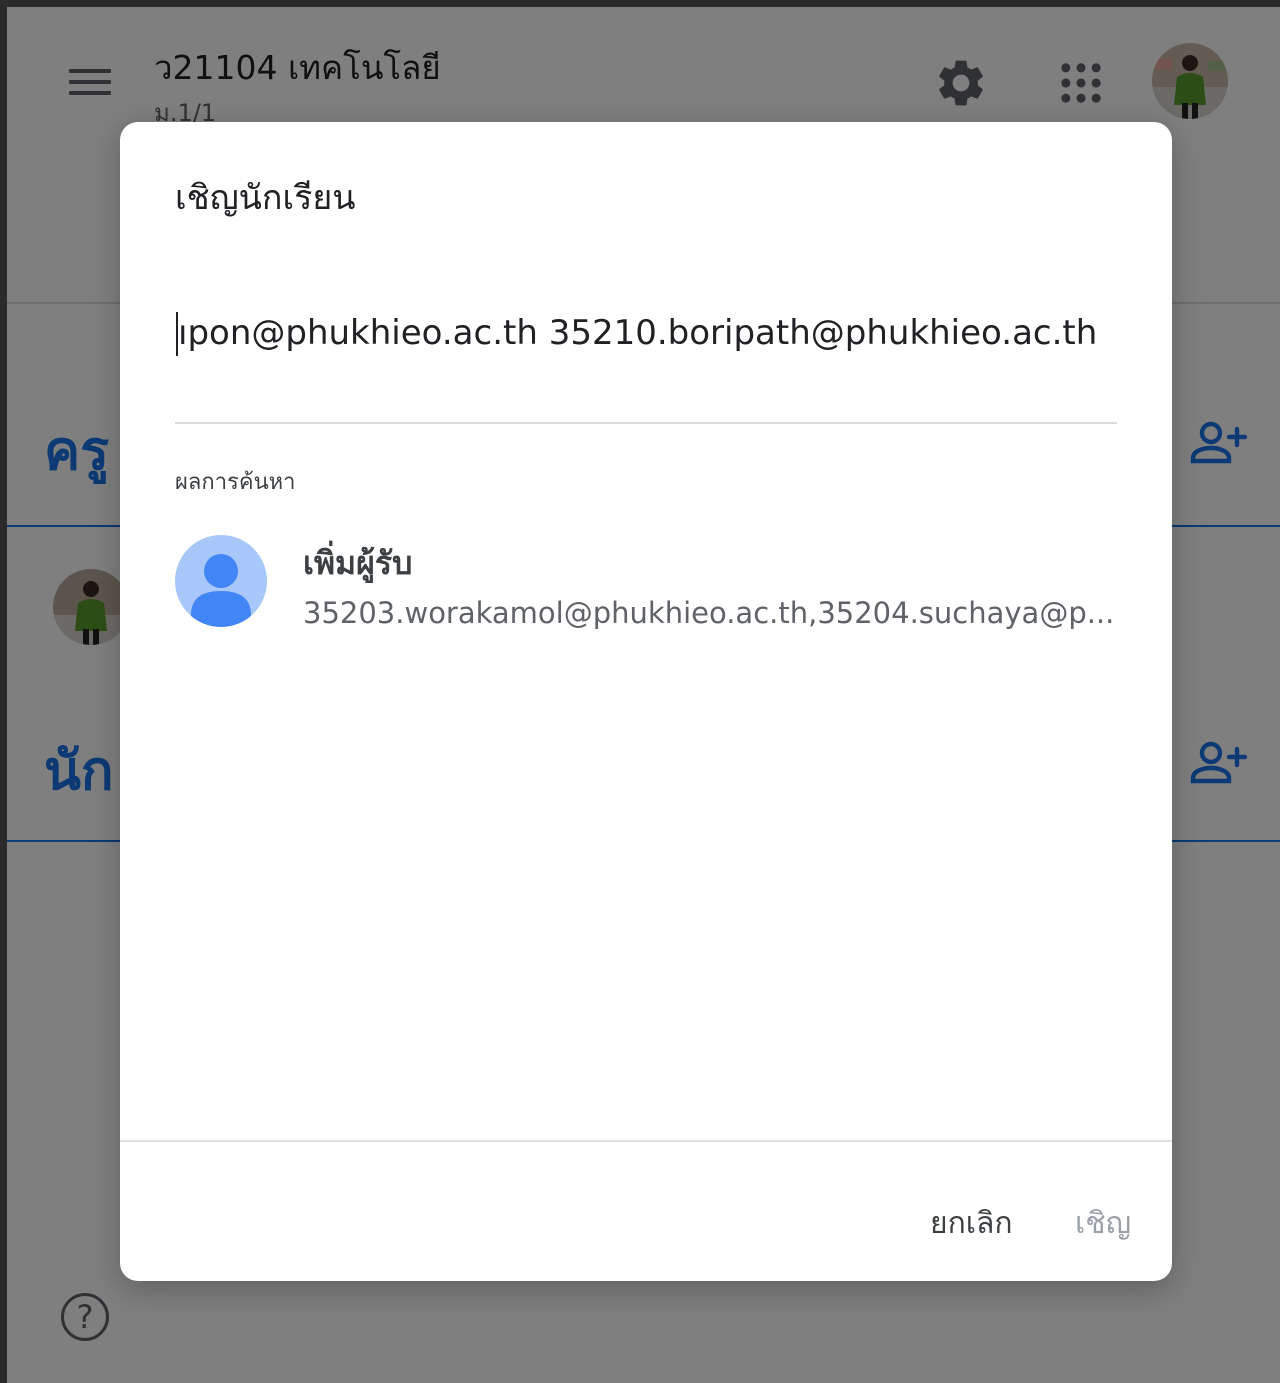 The image size is (1280, 1383). What do you see at coordinates (265, 198) in the screenshot?
I see `dialog-title: เชิญนักเรียน` at bounding box center [265, 198].